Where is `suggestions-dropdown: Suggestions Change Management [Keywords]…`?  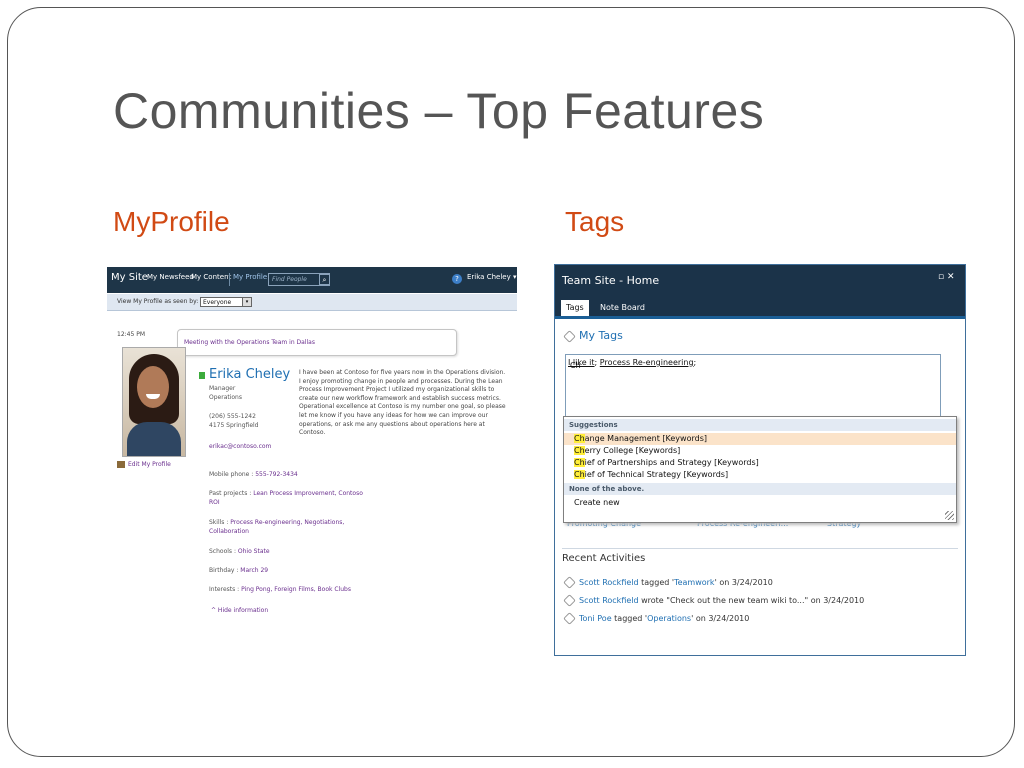
suggestions-dropdown: Suggestions Change Management [Keywords]… is located at coordinates (760, 469).